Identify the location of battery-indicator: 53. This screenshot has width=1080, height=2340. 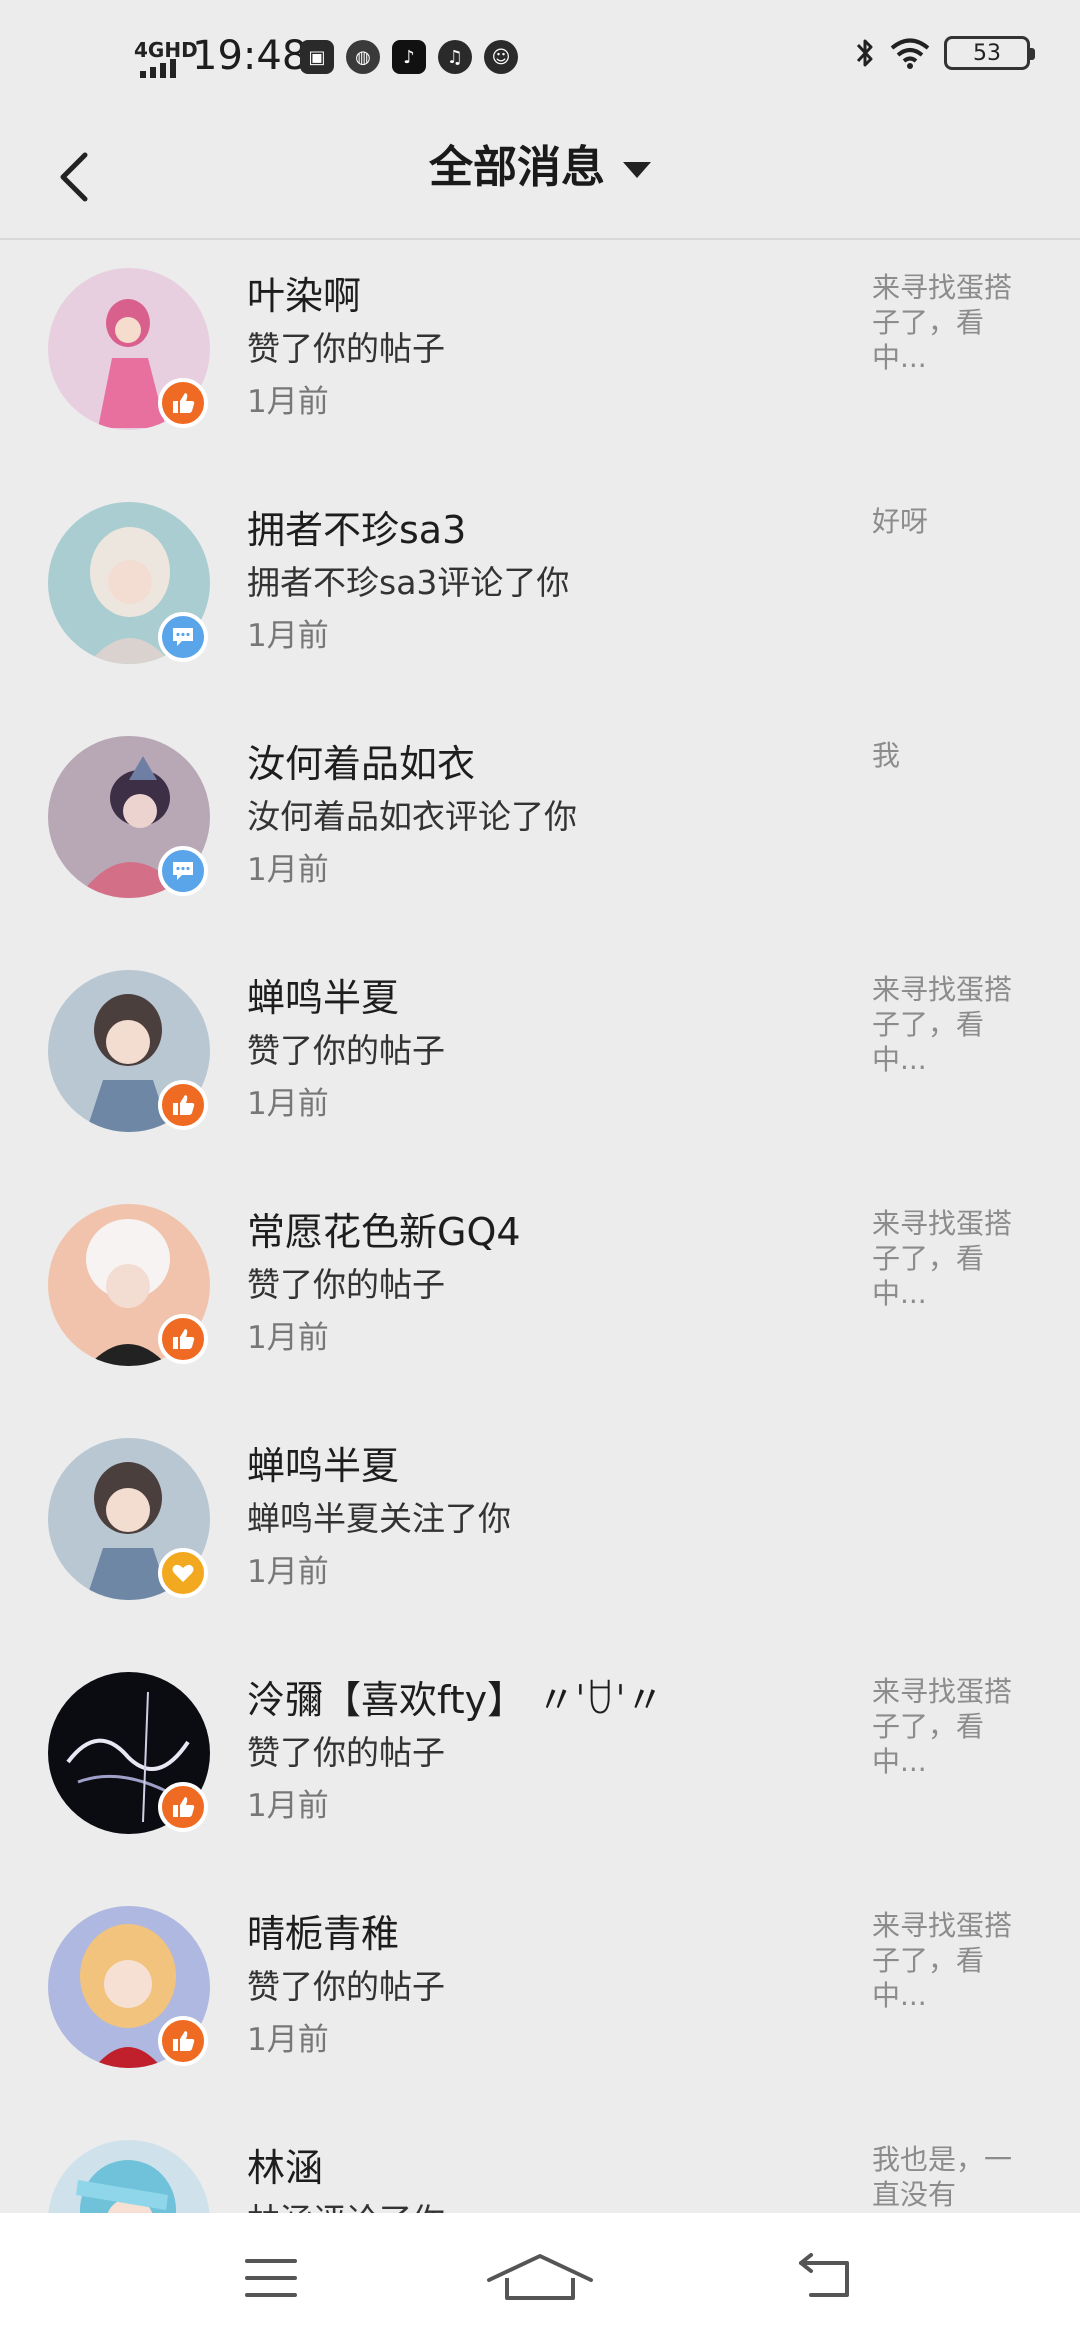
(989, 53).